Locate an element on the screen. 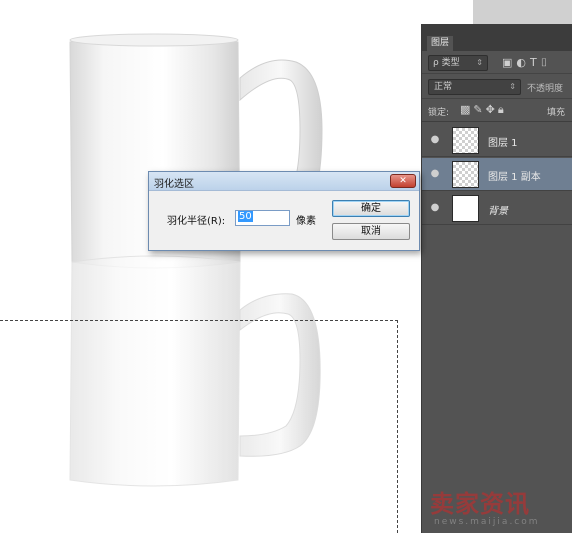 The image size is (572, 533). blend-row: 正常 ⇕ 不透明度 is located at coordinates (497, 87).